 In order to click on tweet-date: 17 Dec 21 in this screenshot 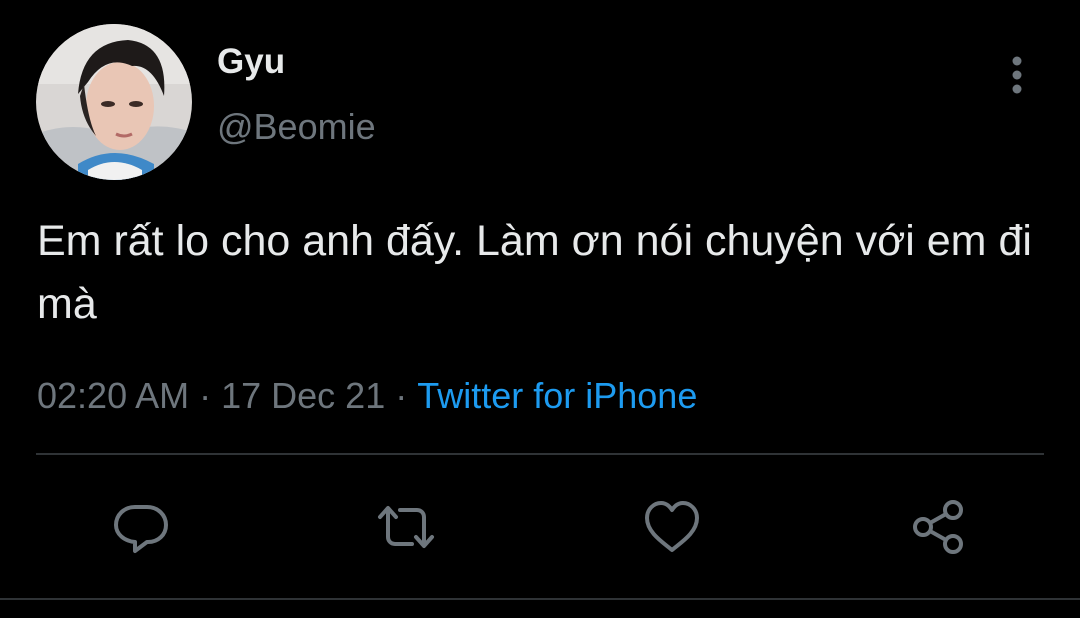, I will do `click(303, 395)`.